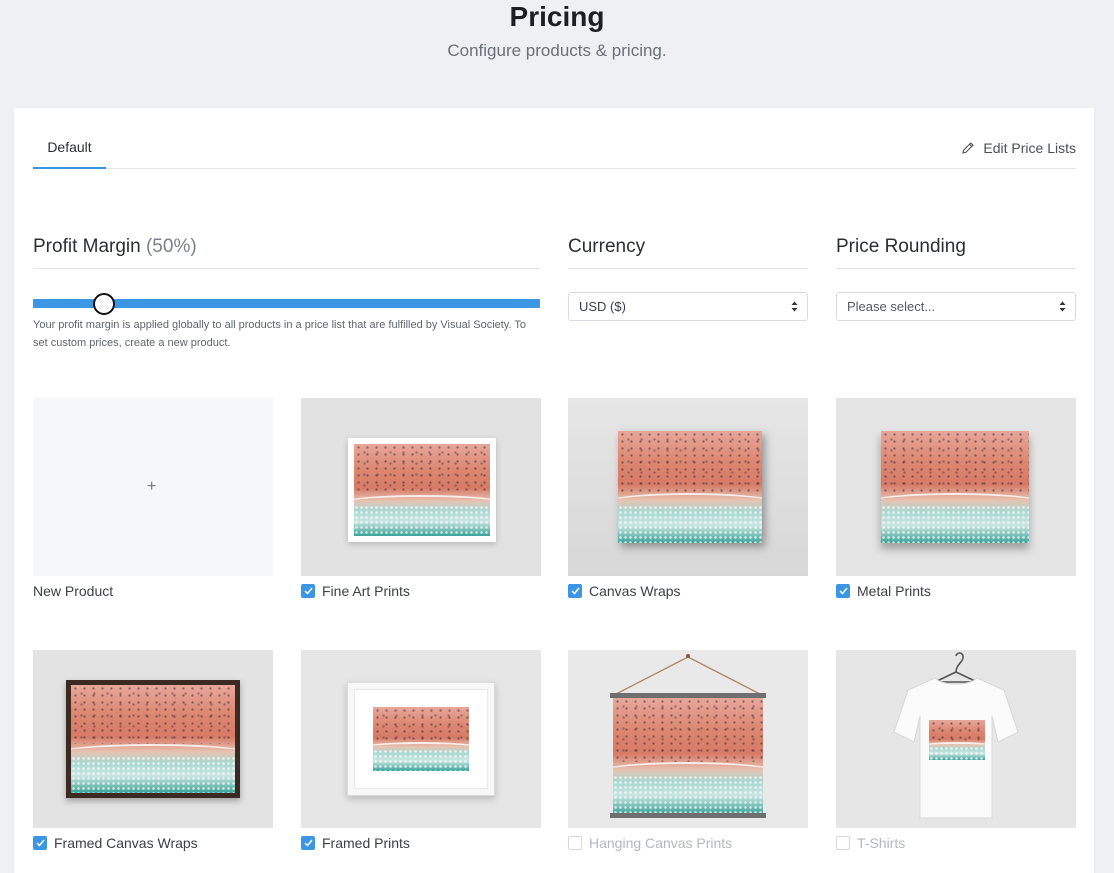  I want to click on product-label: Metal Prints, so click(894, 591).